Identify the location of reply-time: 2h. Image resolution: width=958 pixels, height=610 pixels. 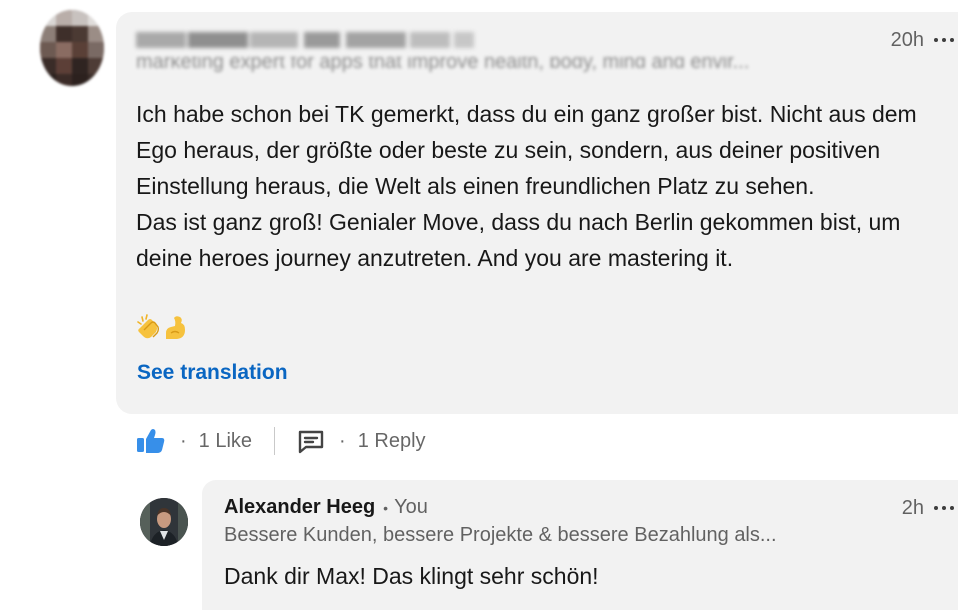
(912, 507).